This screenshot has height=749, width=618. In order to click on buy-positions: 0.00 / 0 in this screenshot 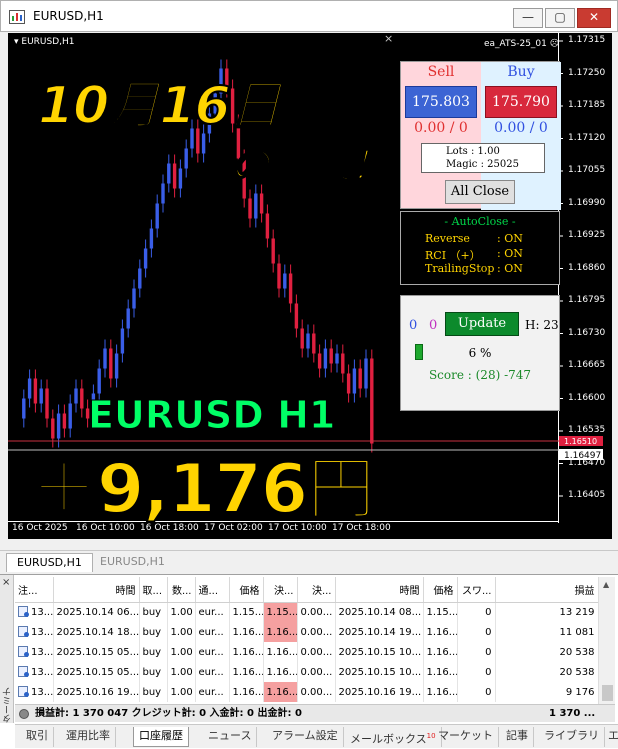, I will do `click(521, 128)`.